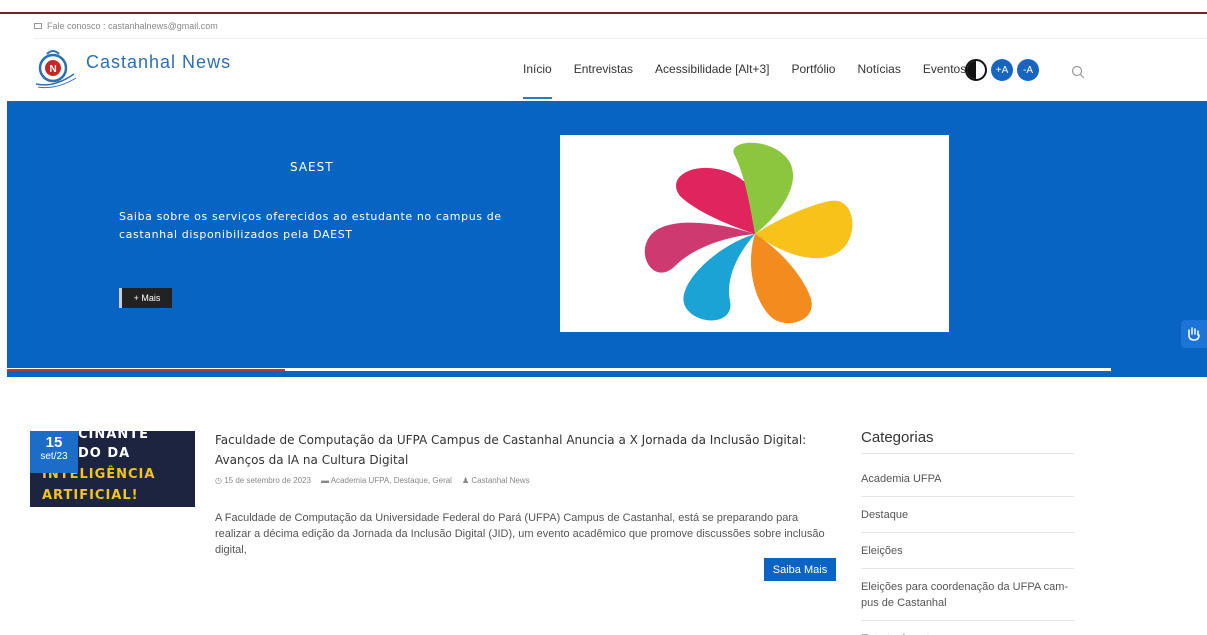 The image size is (1207, 635). Describe the element at coordinates (878, 69) in the screenshot. I see `nav-item-noticias: Notícias` at that location.